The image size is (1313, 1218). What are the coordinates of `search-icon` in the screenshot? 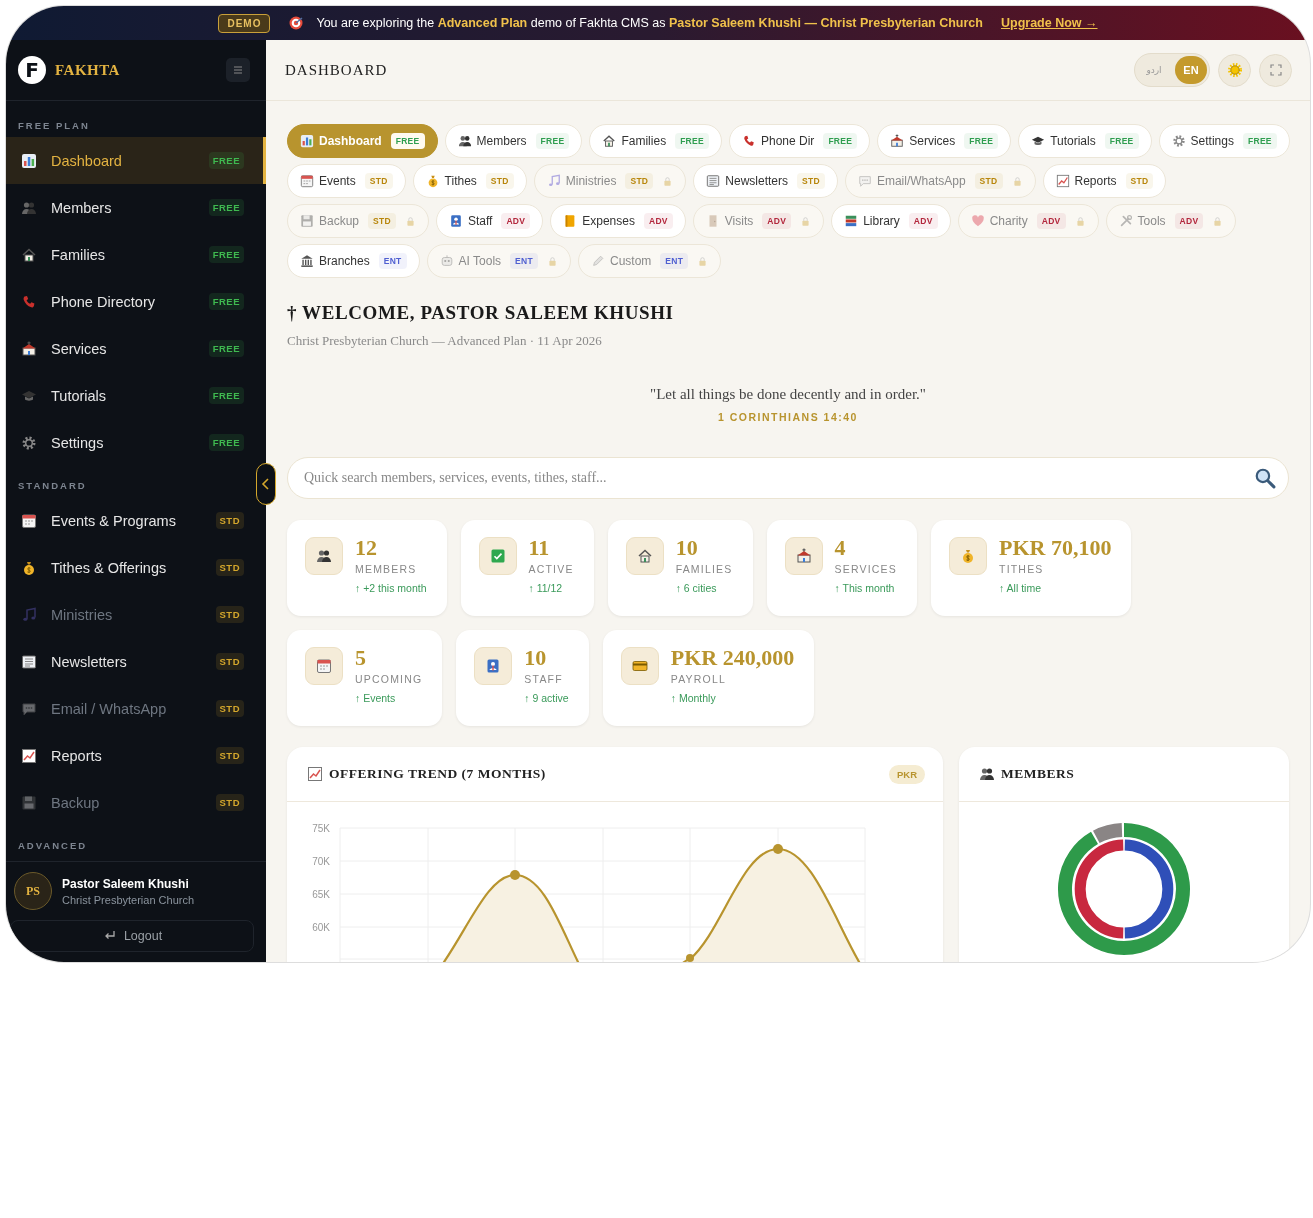 It's located at (1265, 478).